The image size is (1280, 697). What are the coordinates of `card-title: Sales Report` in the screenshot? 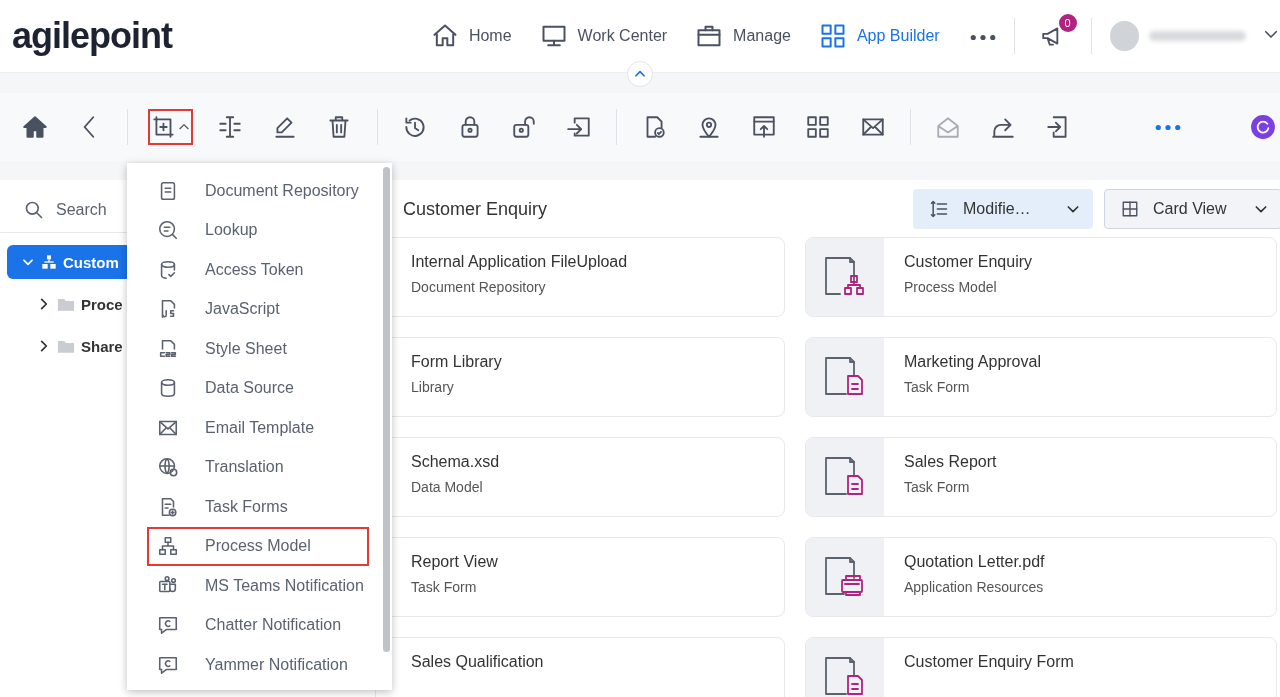 It's located at (950, 462).